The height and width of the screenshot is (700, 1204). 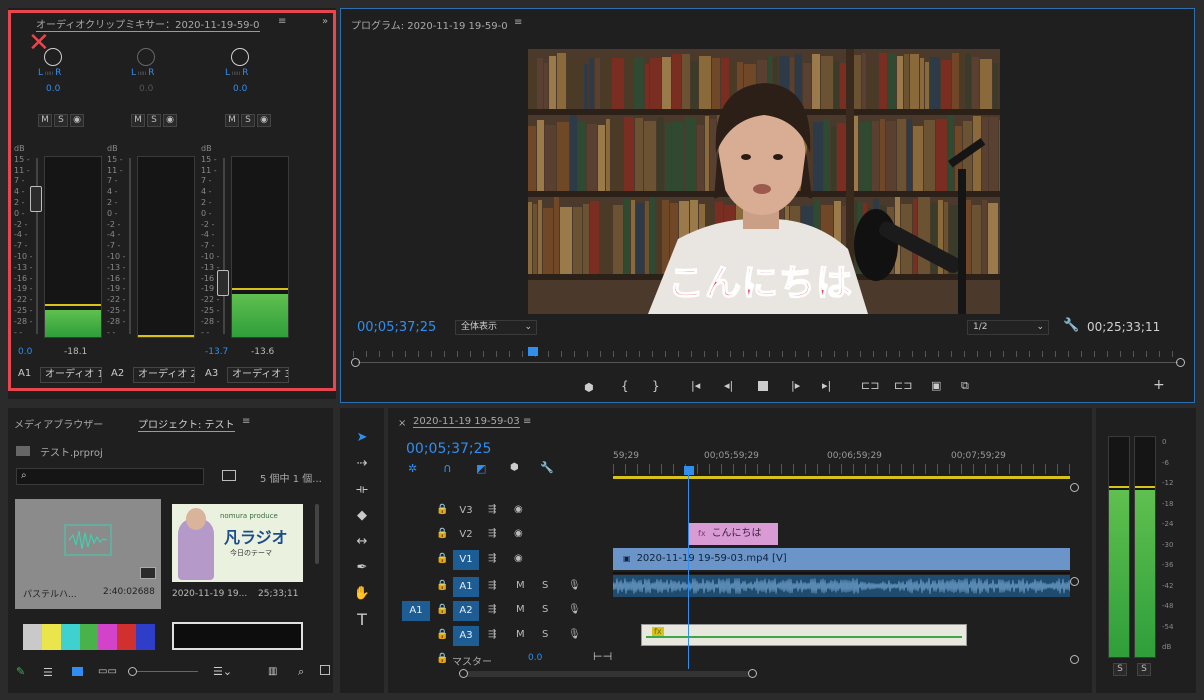 I want to click on track-target: V2, so click(x=466, y=535).